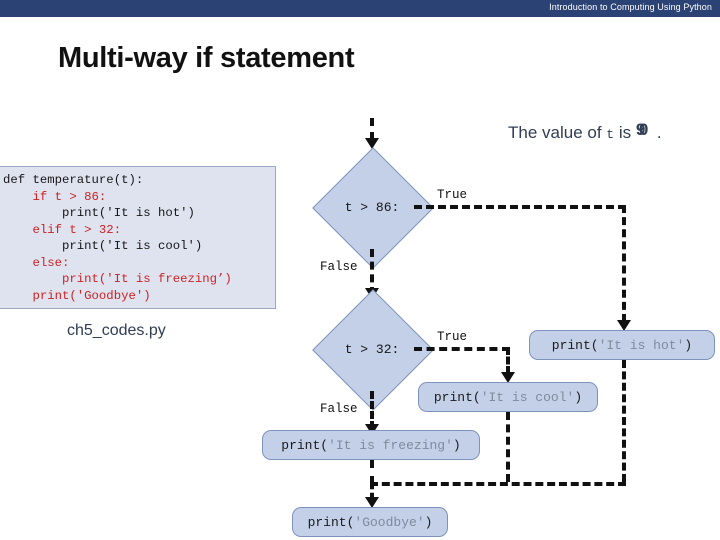  What do you see at coordinates (508, 360) in the screenshot?
I see `flow-line-true-2-v` at bounding box center [508, 360].